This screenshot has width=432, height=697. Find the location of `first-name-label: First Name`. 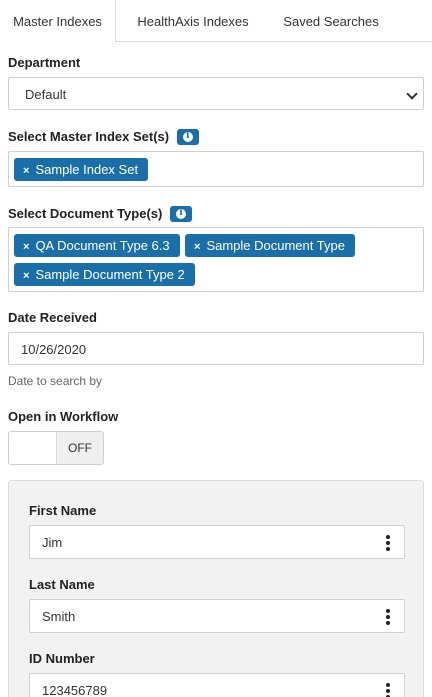

first-name-label: First Name is located at coordinates (63, 510).